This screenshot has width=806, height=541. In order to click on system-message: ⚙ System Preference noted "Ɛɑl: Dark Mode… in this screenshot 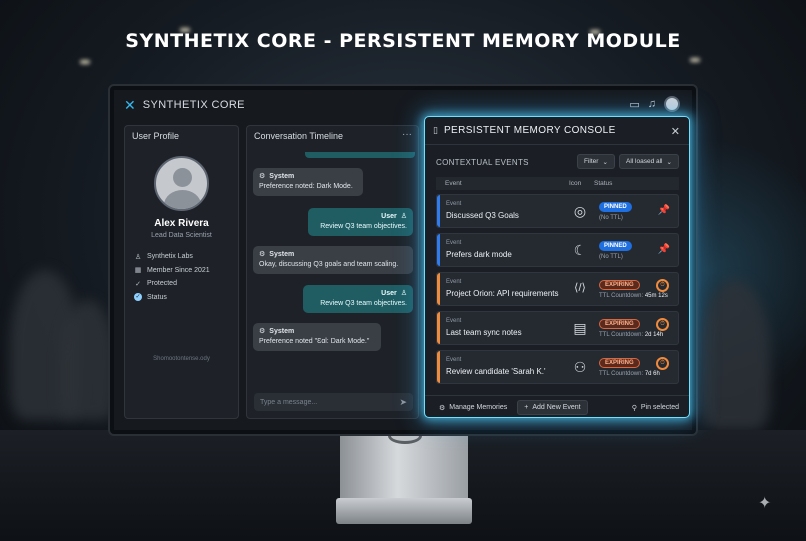, I will do `click(317, 337)`.